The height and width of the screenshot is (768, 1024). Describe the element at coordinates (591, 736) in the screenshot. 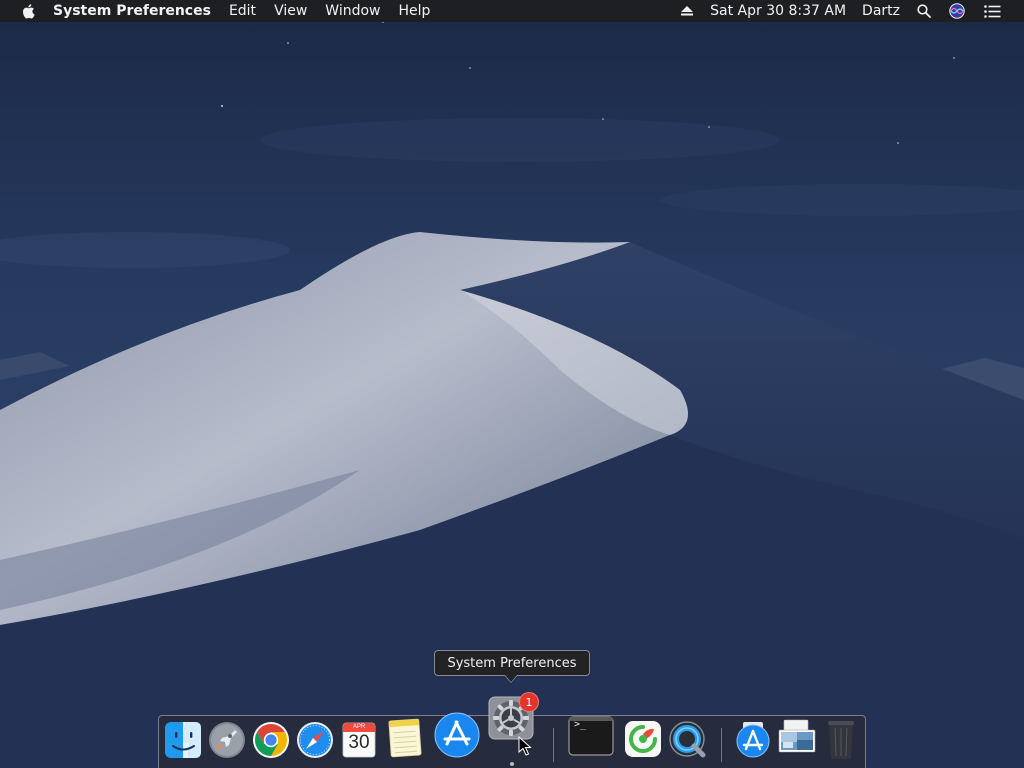

I see `terminal-icon: >_` at that location.